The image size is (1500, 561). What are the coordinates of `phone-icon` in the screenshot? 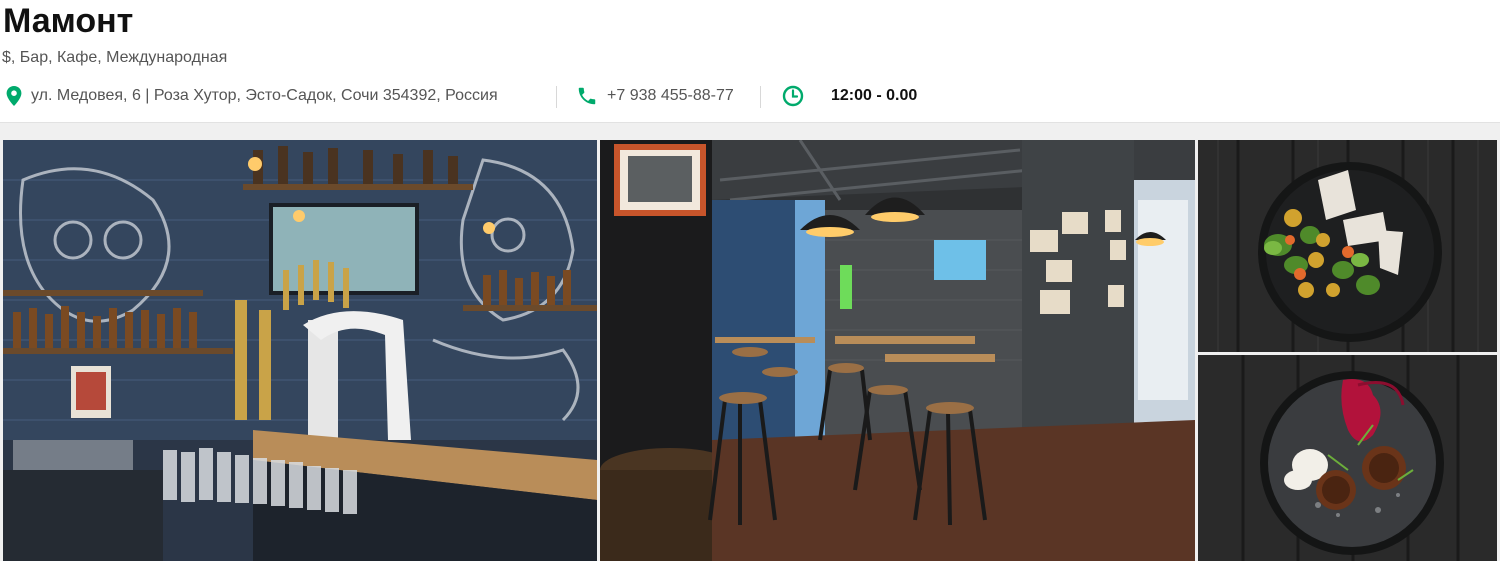 It's located at (587, 96).